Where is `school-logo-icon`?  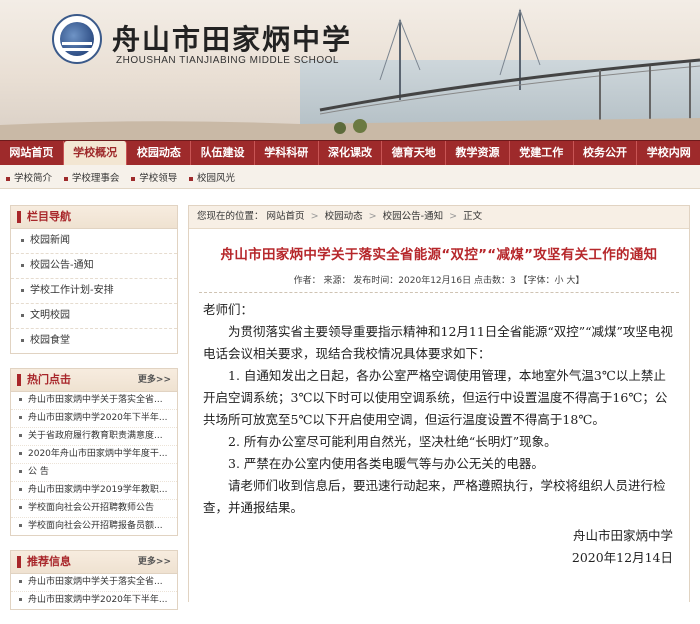 school-logo-icon is located at coordinates (77, 39).